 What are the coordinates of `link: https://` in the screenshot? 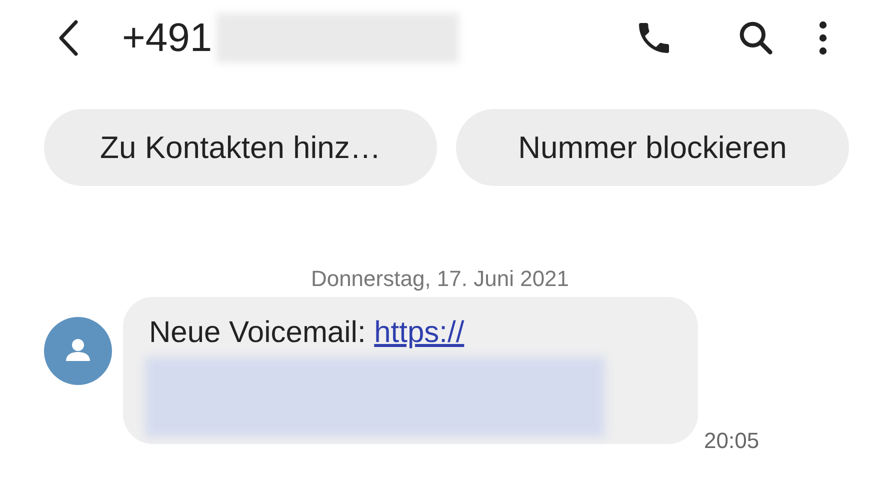 It's located at (419, 332).